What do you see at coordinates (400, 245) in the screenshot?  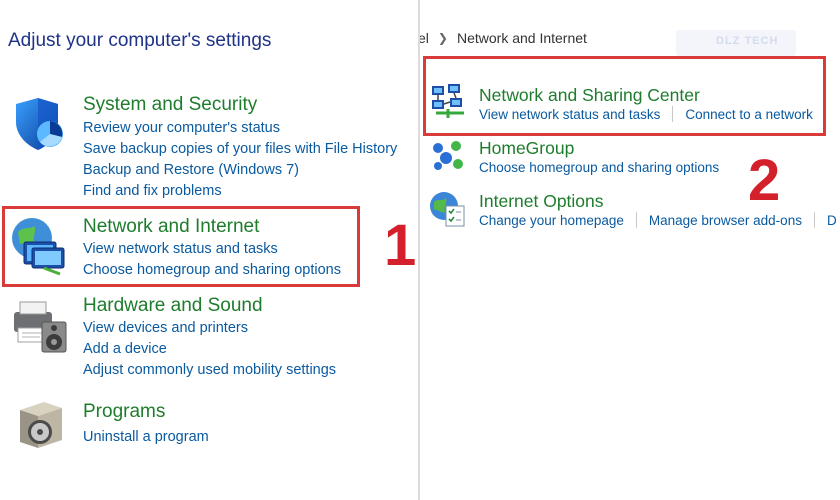 I see `step-number-1: 1` at bounding box center [400, 245].